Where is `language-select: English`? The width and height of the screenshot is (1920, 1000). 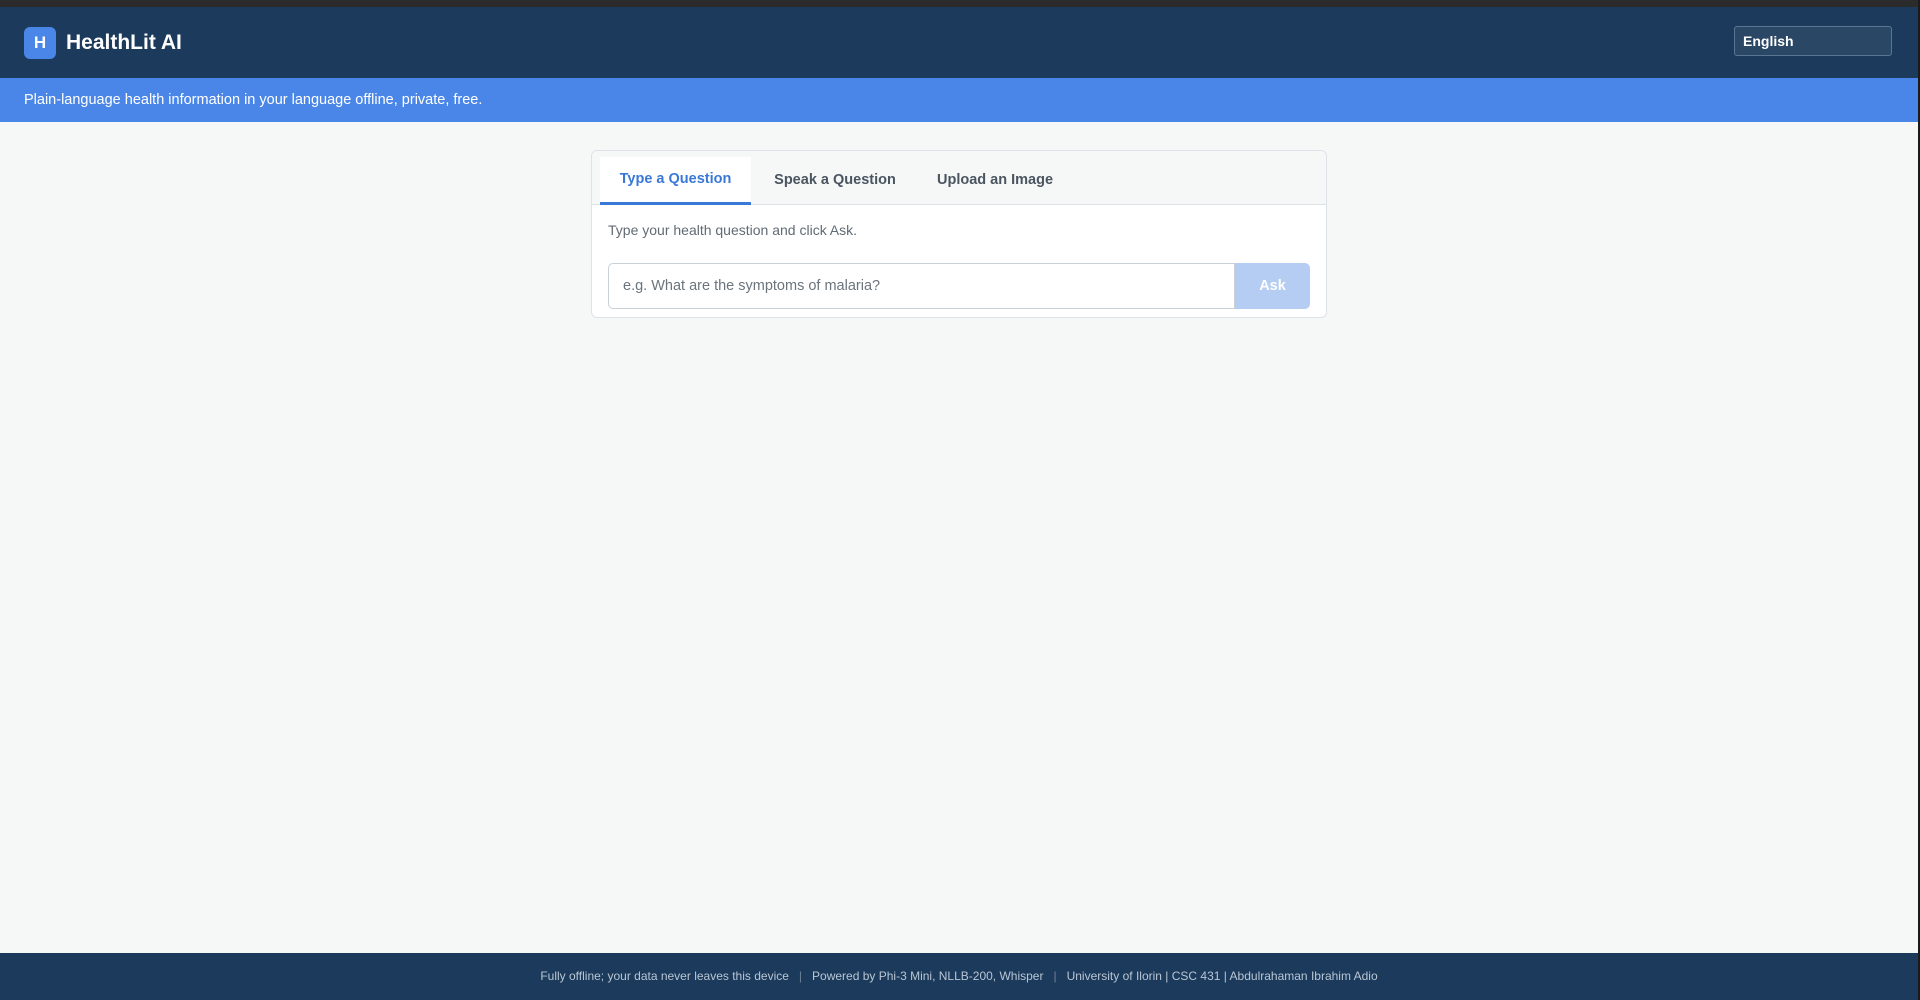
language-select: English is located at coordinates (1813, 41).